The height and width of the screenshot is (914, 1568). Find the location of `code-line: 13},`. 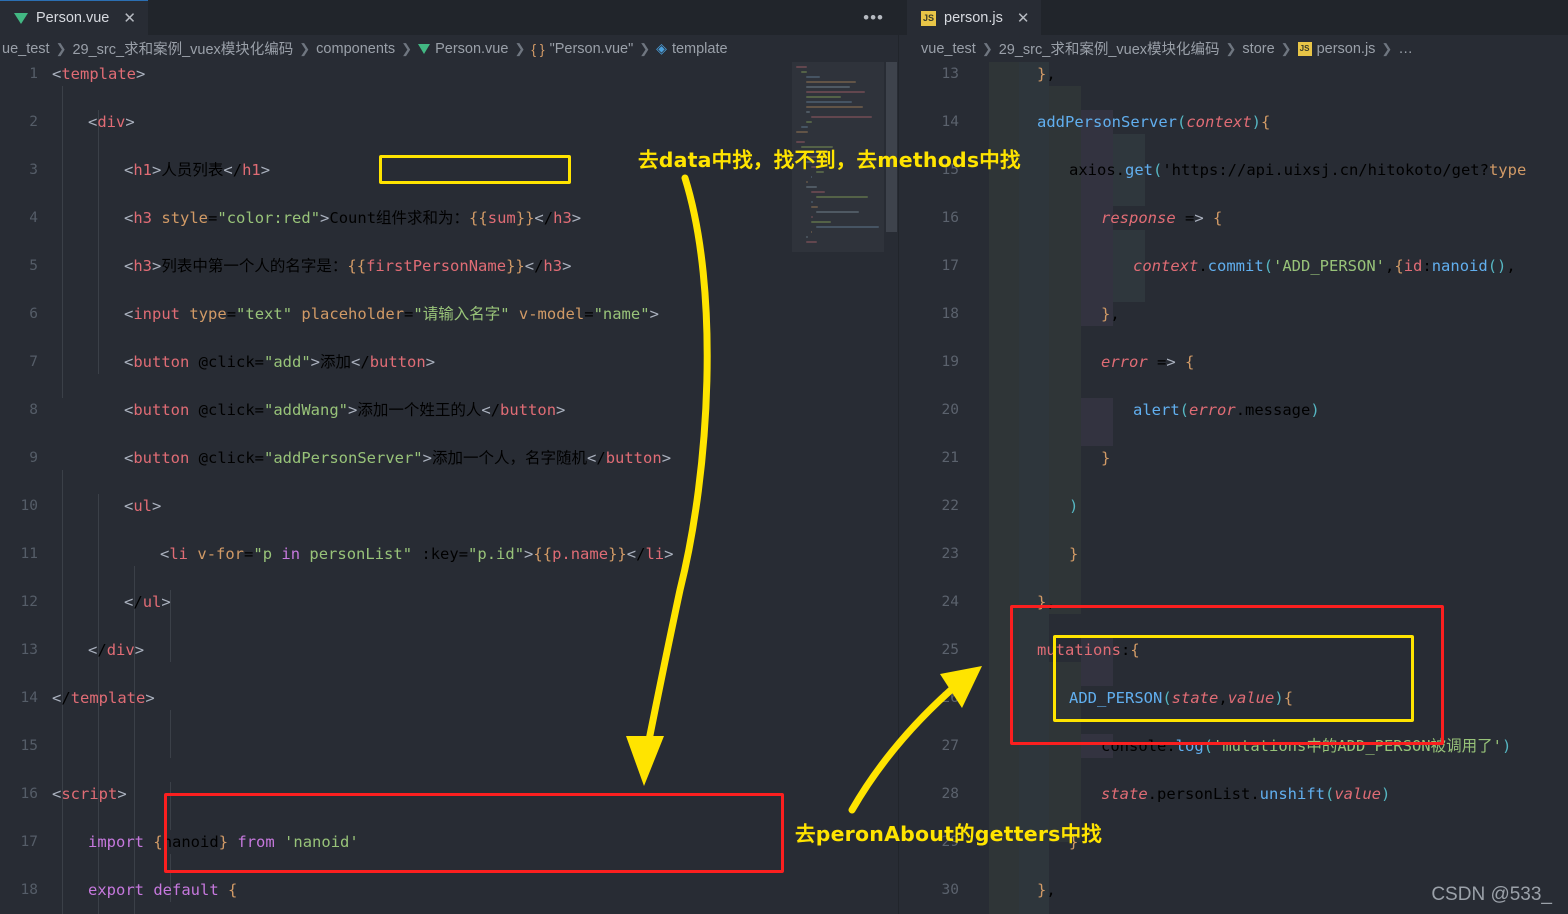

code-line: 13}, is located at coordinates (1233, 74).